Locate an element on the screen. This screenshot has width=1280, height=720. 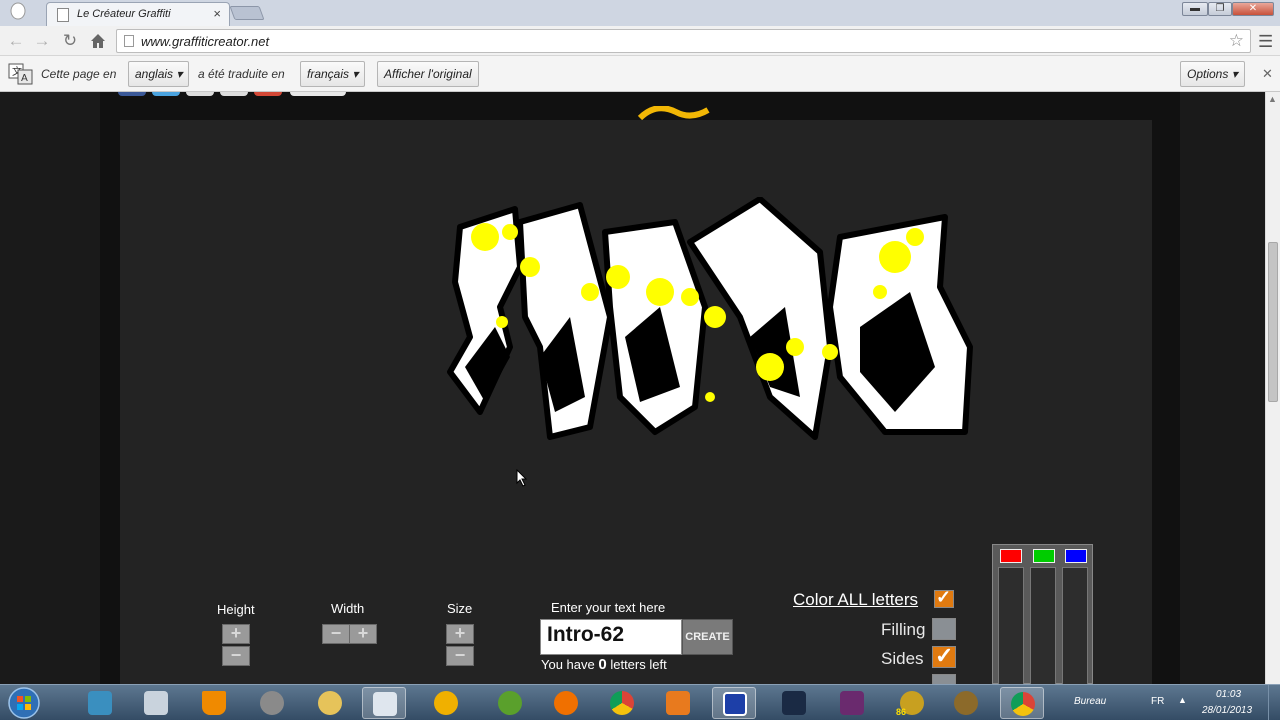
filling-checkbox is located at coordinates (944, 629).